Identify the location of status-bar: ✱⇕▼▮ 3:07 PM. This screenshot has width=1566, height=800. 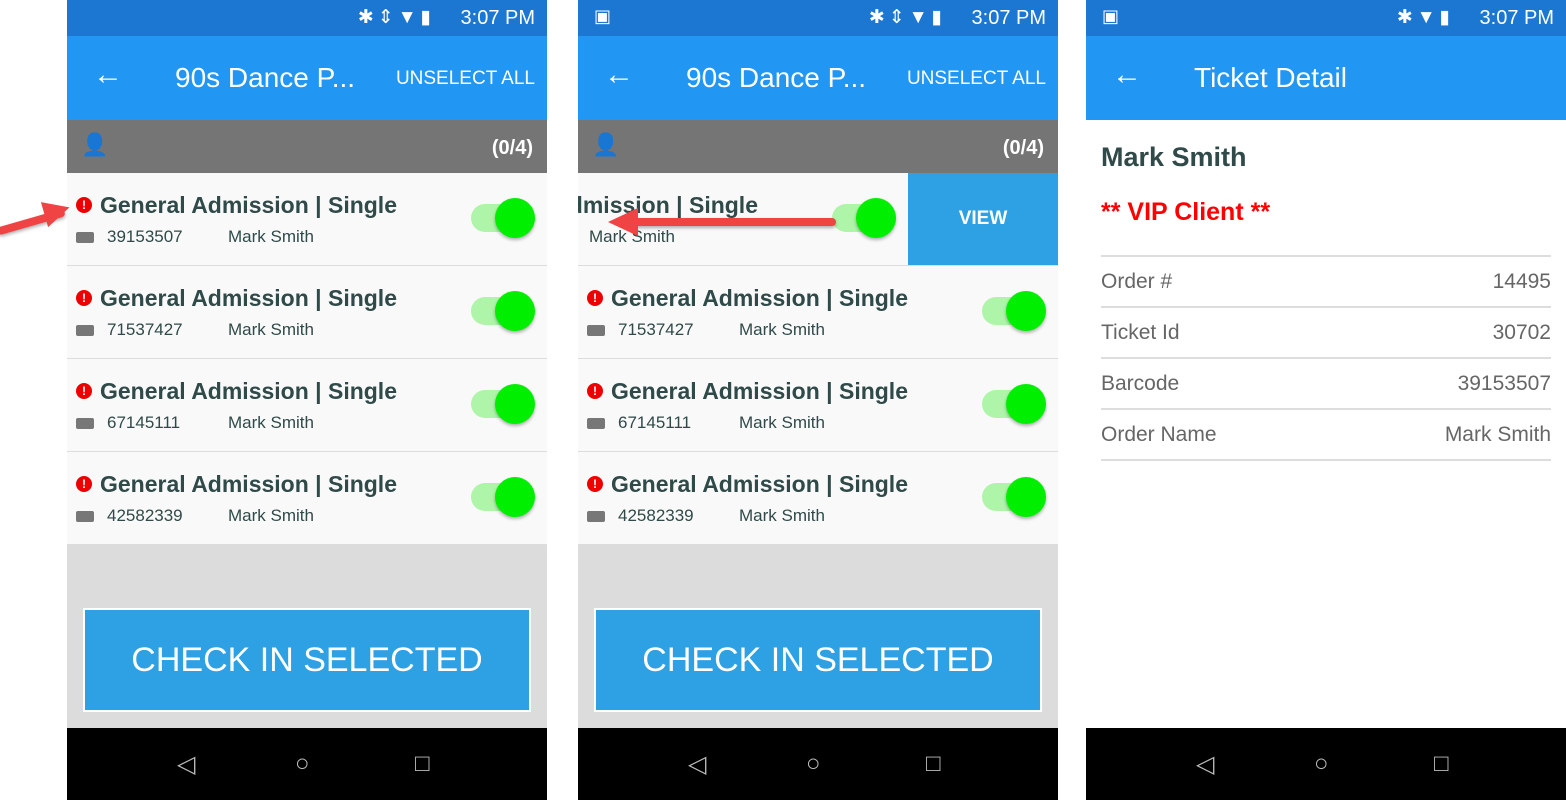
(307, 18).